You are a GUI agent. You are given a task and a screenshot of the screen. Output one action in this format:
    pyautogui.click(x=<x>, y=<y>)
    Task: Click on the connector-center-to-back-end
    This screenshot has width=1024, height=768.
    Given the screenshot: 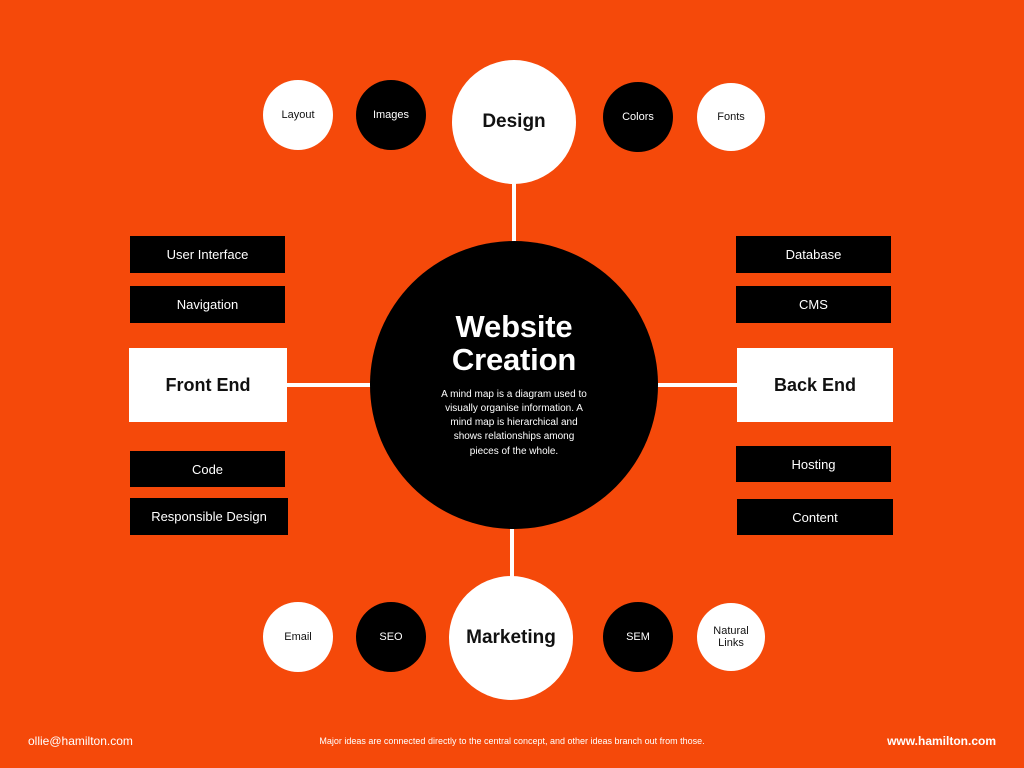 What is the action you would take?
    pyautogui.click(x=697, y=385)
    